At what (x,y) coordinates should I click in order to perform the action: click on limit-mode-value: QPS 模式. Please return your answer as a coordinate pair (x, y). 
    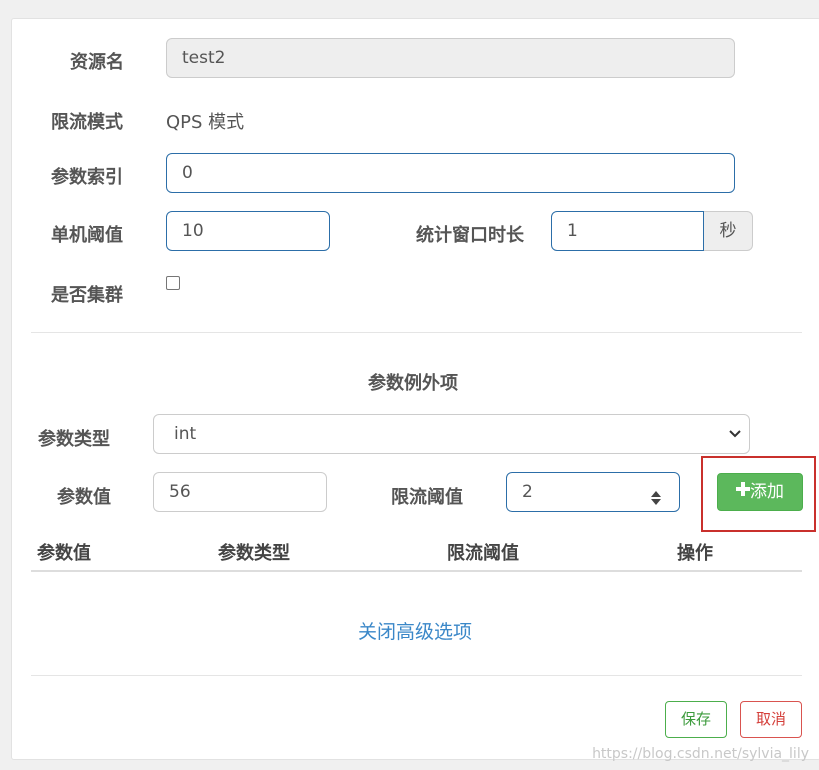
    Looking at the image, I should click on (205, 122).